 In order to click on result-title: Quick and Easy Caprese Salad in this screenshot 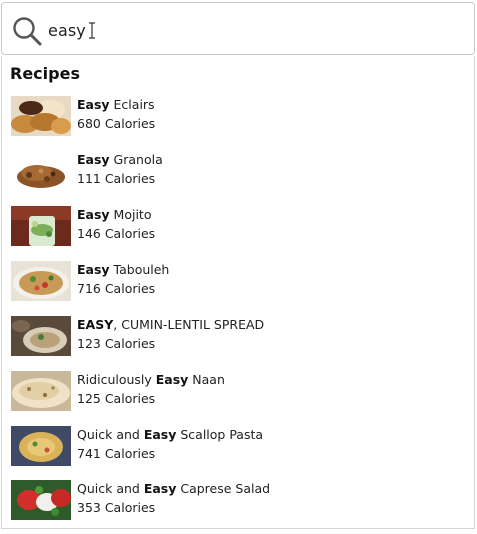, I will do `click(174, 488)`.